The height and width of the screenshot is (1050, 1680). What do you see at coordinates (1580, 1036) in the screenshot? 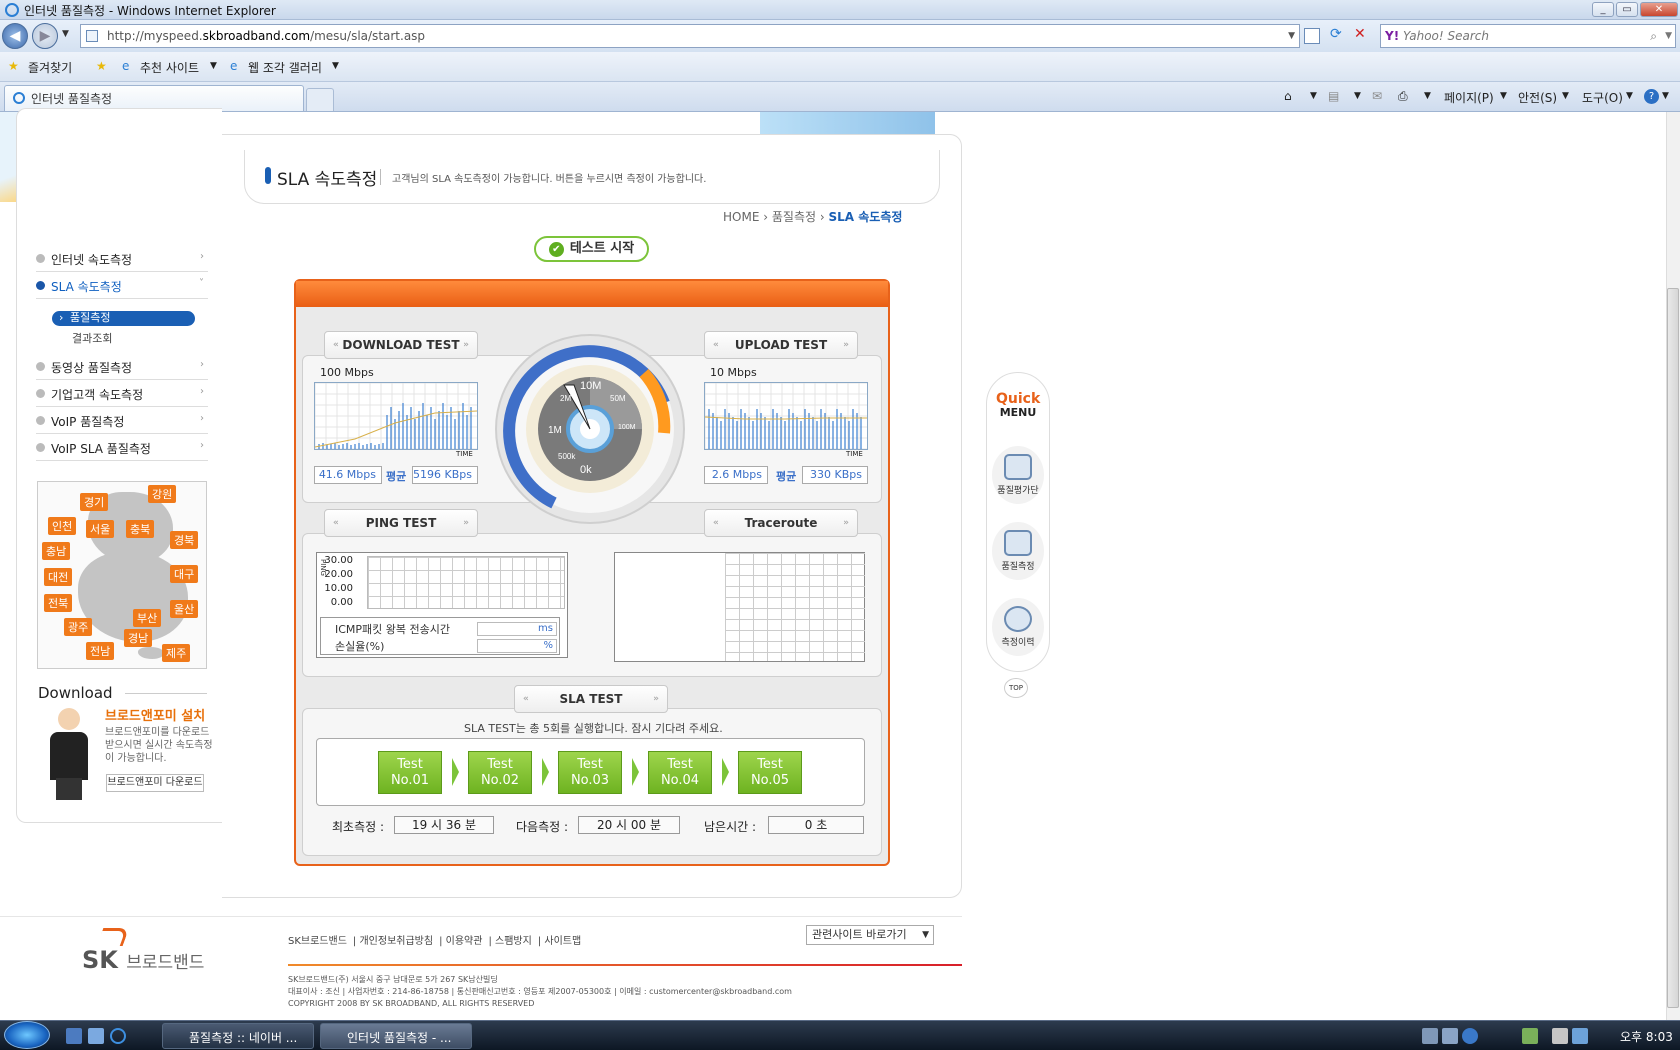
I see `display-icon` at bounding box center [1580, 1036].